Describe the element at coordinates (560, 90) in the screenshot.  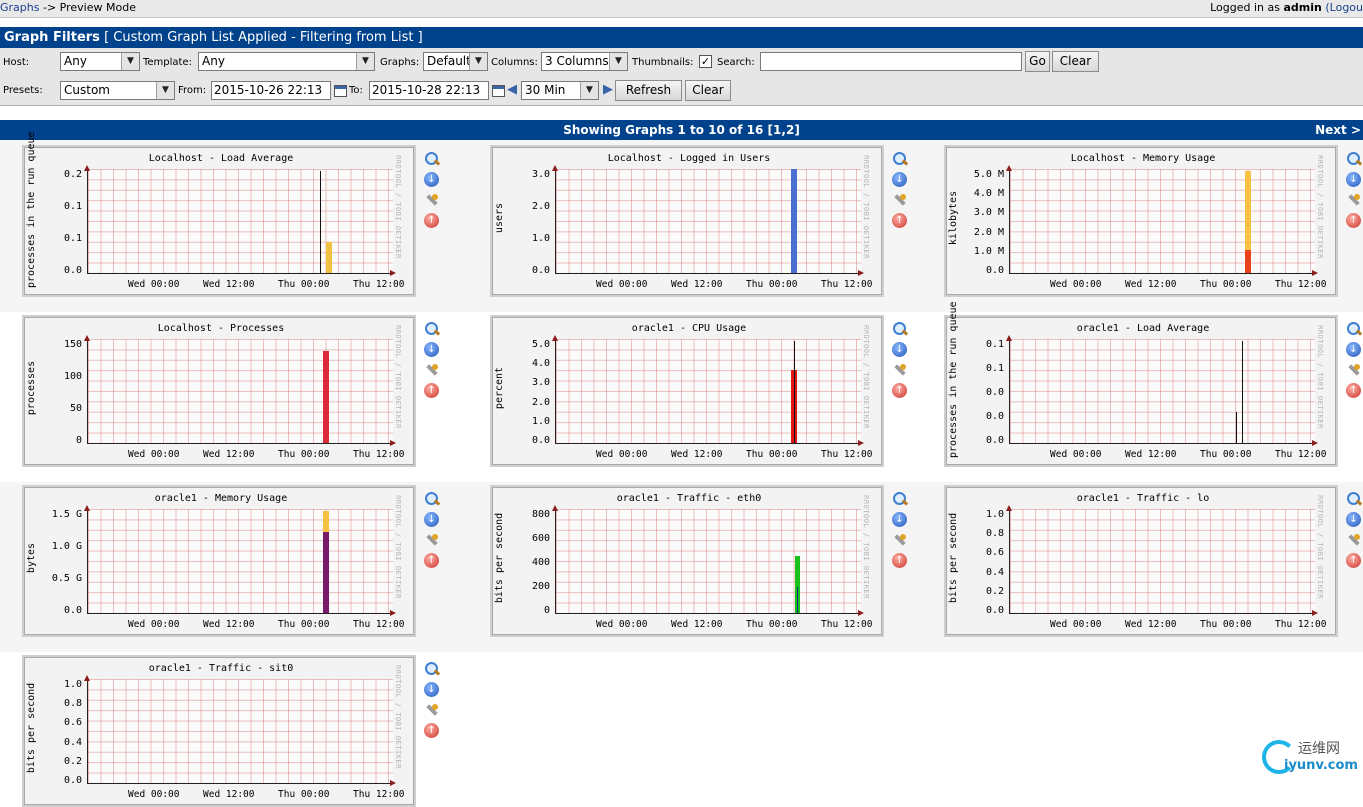
I see `timespan-select: 30 Min ▼` at that location.